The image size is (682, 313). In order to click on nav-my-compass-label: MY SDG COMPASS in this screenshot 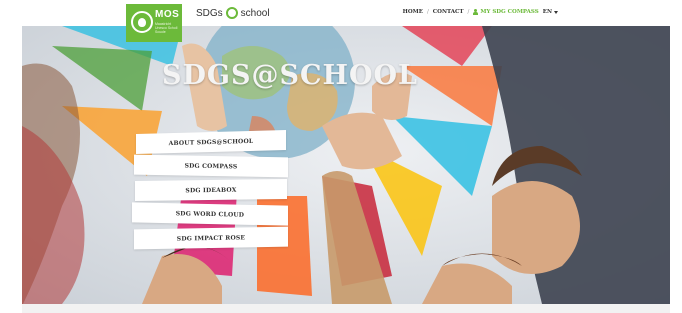, I will do `click(509, 12)`.